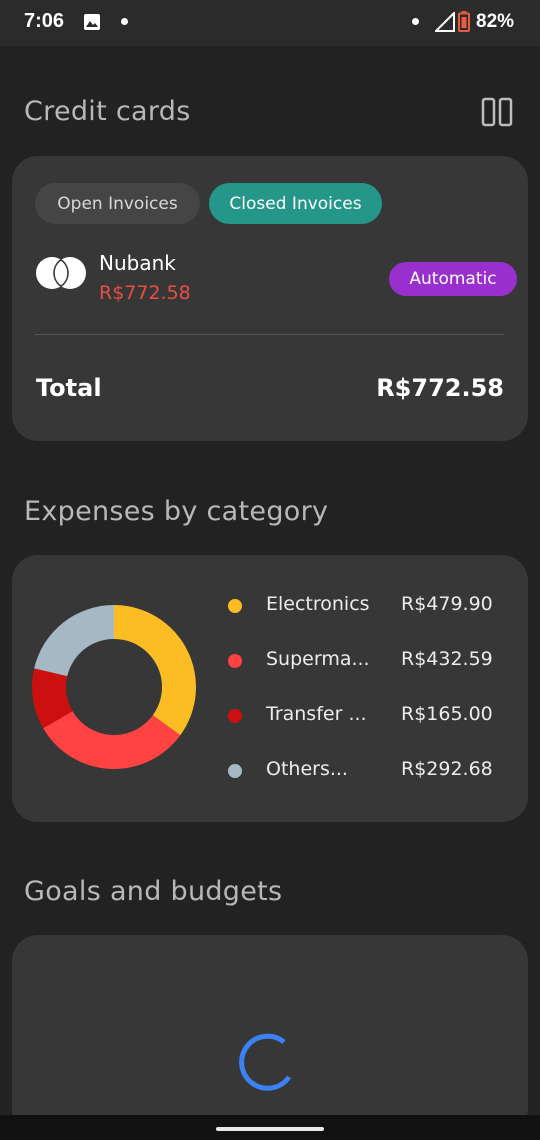 This screenshot has width=540, height=1140. I want to click on legend-row: Superma... R$432.59, so click(367, 661).